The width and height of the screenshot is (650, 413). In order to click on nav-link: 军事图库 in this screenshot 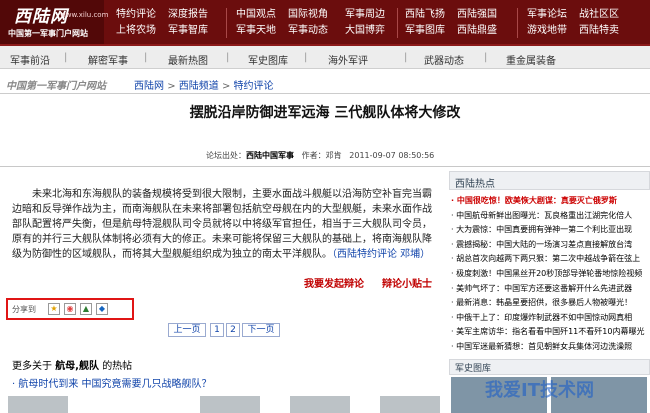, I will do `click(425, 31)`.